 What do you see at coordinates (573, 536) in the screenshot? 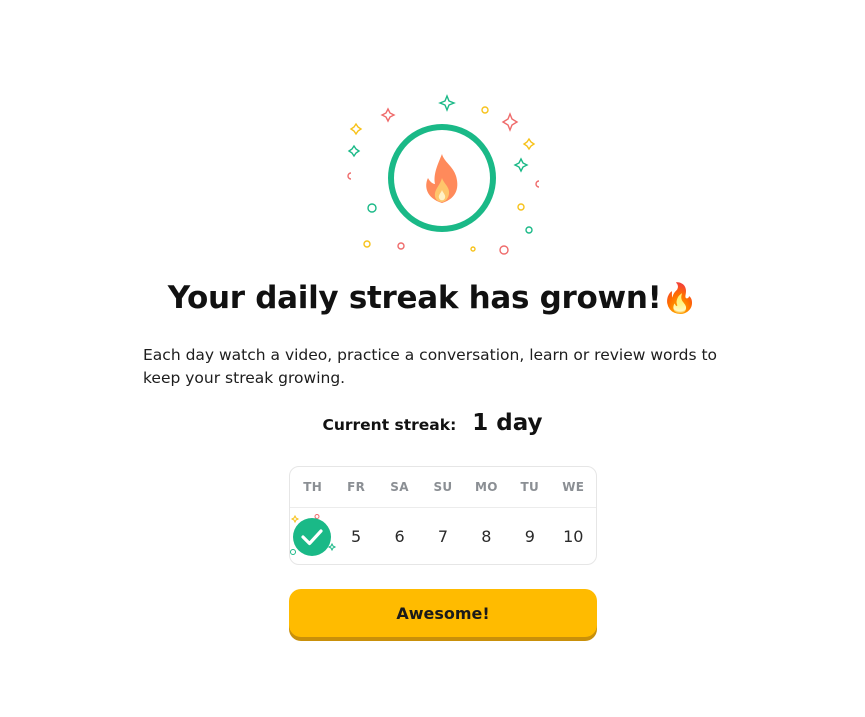
I see `calendar-date: 10` at bounding box center [573, 536].